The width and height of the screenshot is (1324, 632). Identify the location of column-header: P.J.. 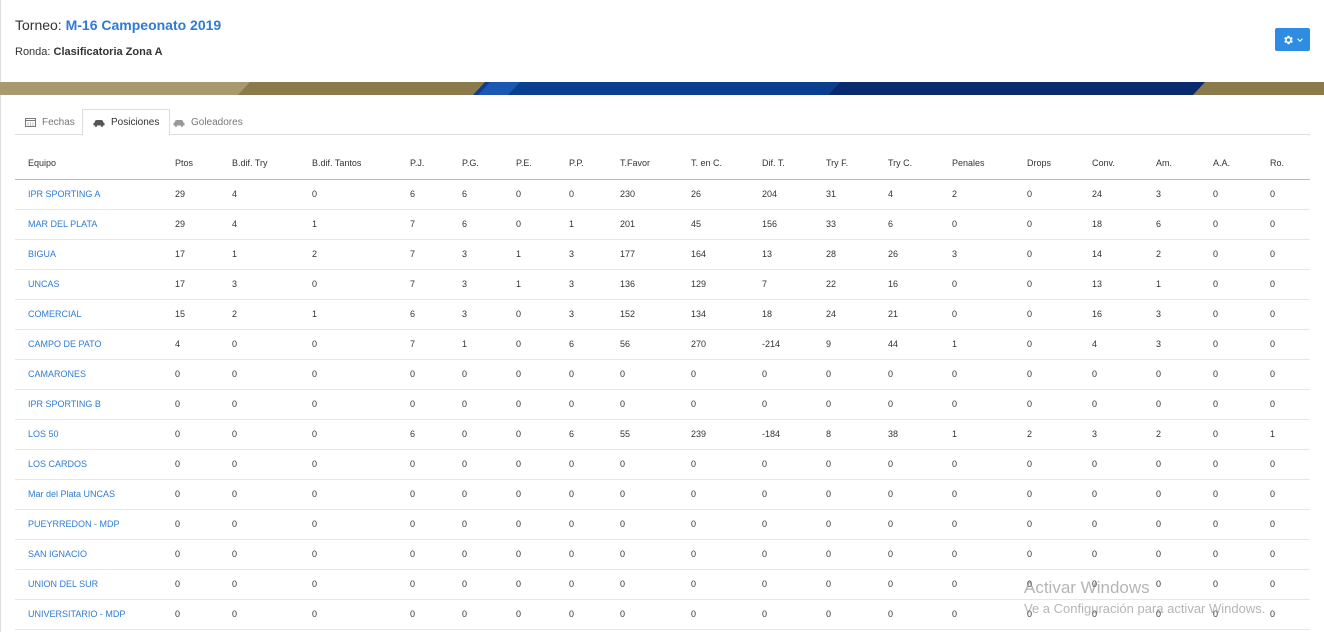
(423, 164).